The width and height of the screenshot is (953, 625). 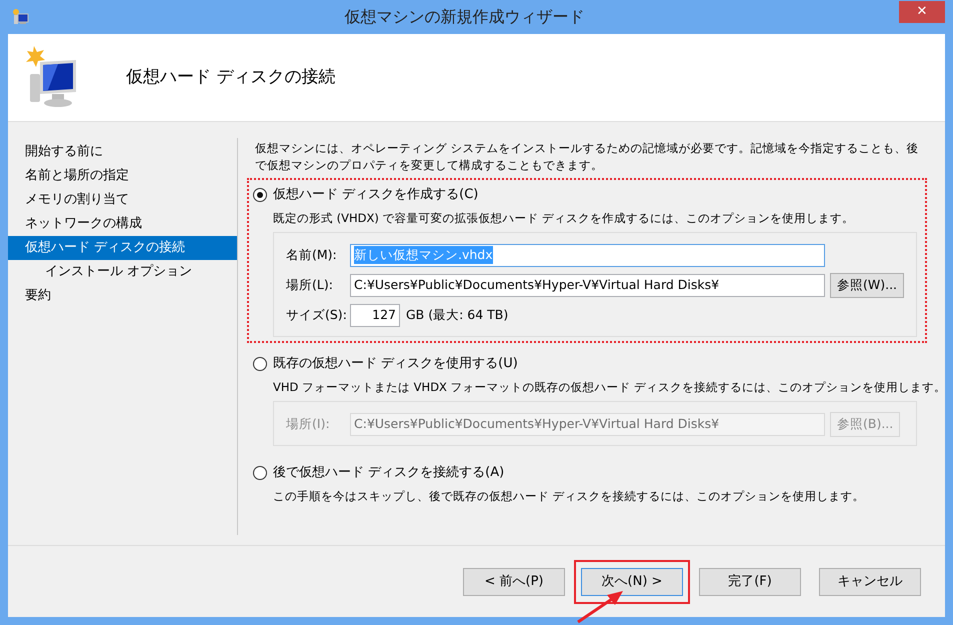 What do you see at coordinates (750, 582) in the screenshot?
I see `wizard-button: 完了(F)` at bounding box center [750, 582].